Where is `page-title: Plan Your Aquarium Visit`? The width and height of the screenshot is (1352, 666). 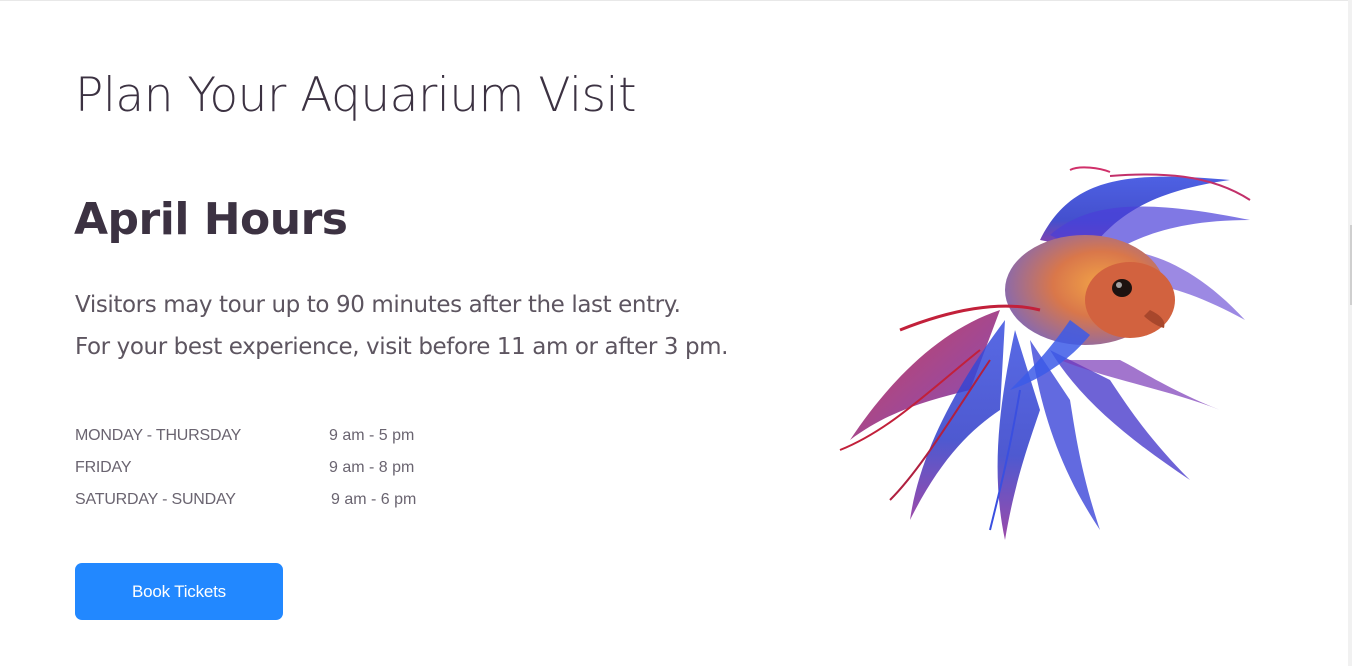 page-title: Plan Your Aquarium Visit is located at coordinates (356, 95).